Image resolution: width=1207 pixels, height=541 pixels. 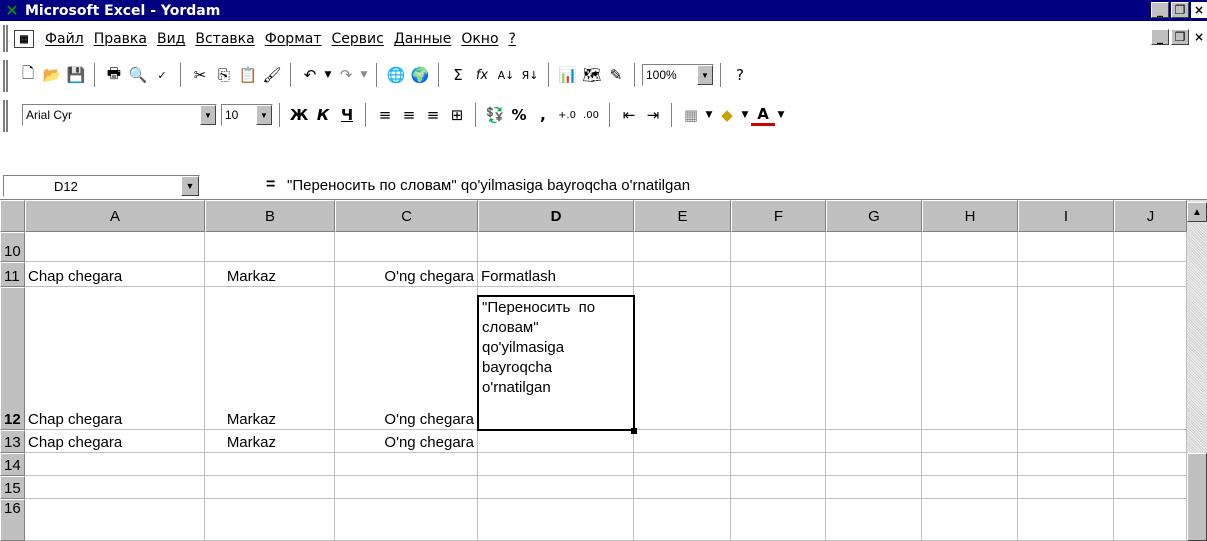 What do you see at coordinates (1197, 212) in the screenshot?
I see `scroll-up-arrow-icon: ▲` at bounding box center [1197, 212].